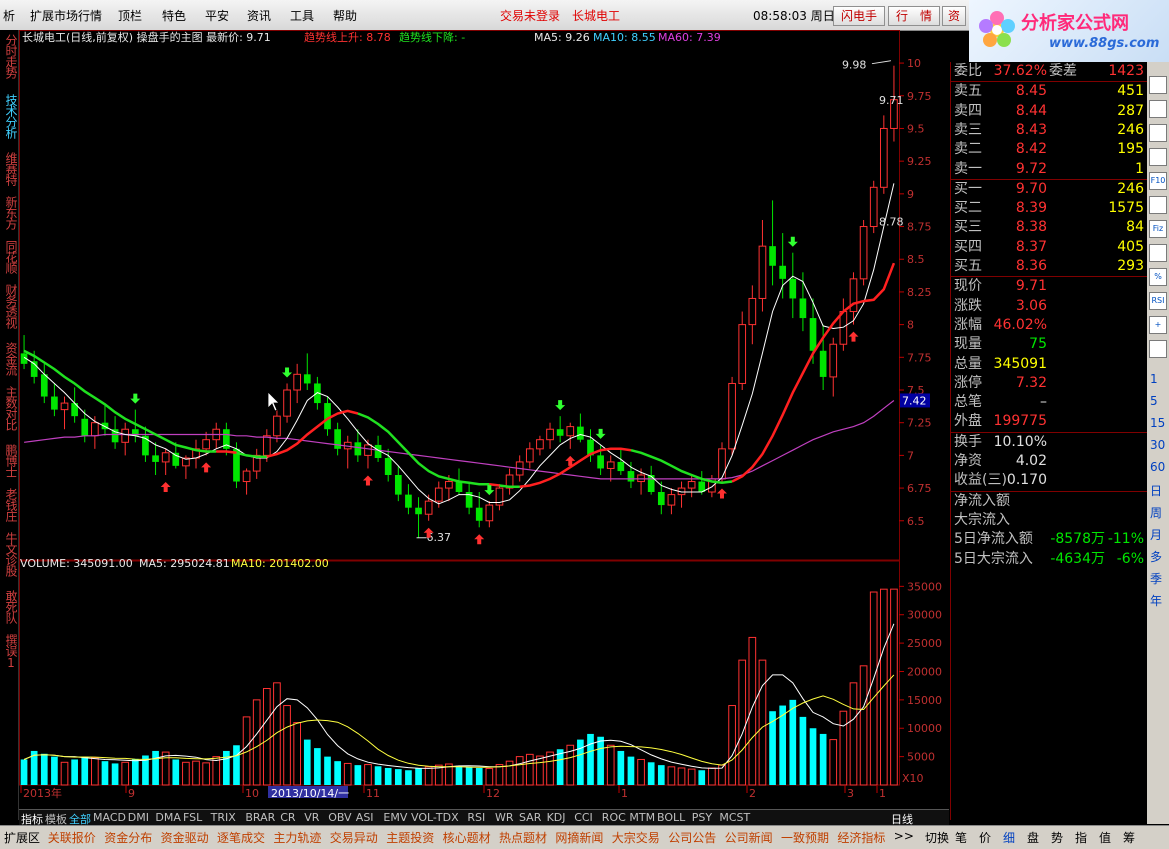  What do you see at coordinates (1033, 837) in the screenshot?
I see `bottom-right-tab: 盘` at bounding box center [1033, 837].